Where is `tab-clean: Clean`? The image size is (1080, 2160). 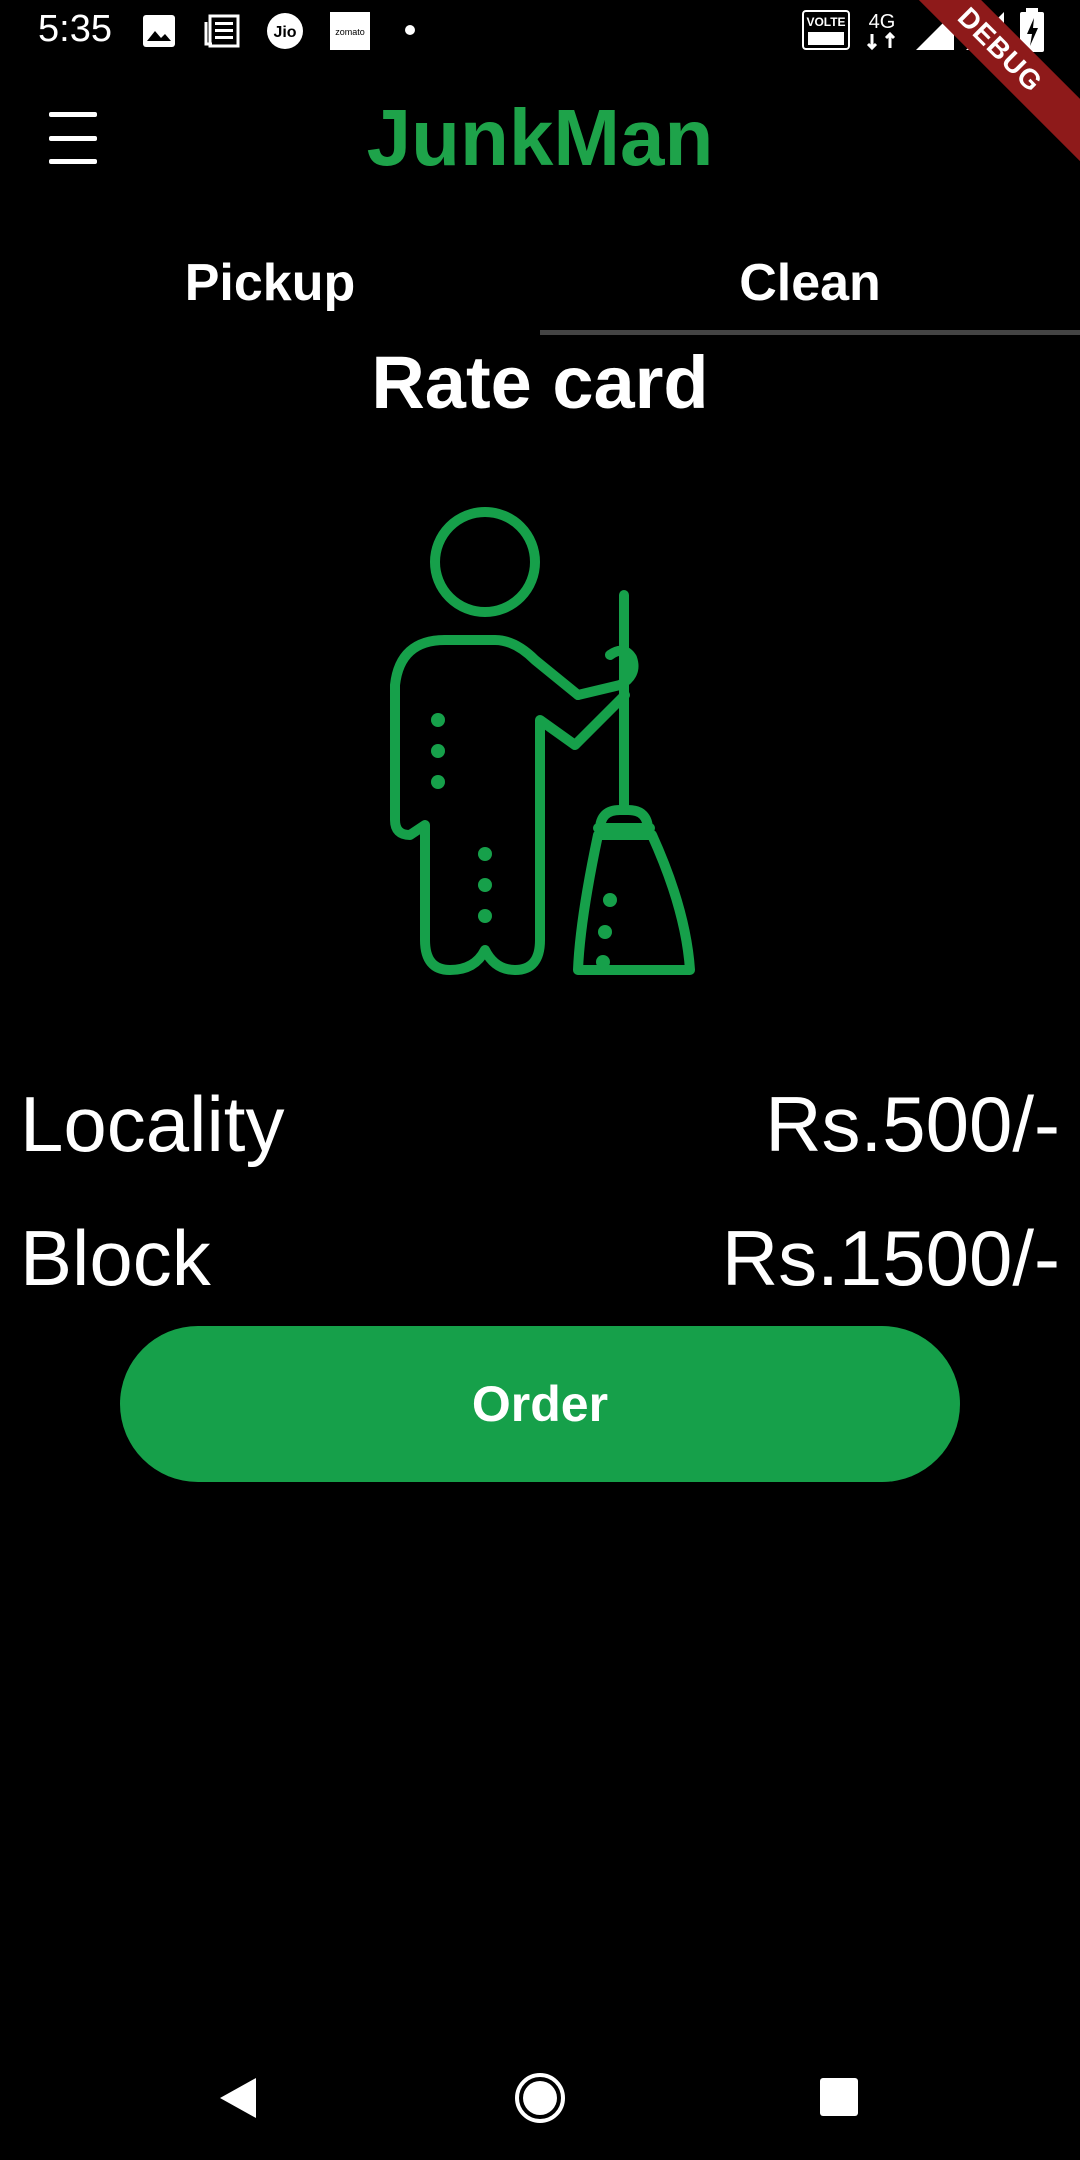 tab-clean: Clean is located at coordinates (810, 283).